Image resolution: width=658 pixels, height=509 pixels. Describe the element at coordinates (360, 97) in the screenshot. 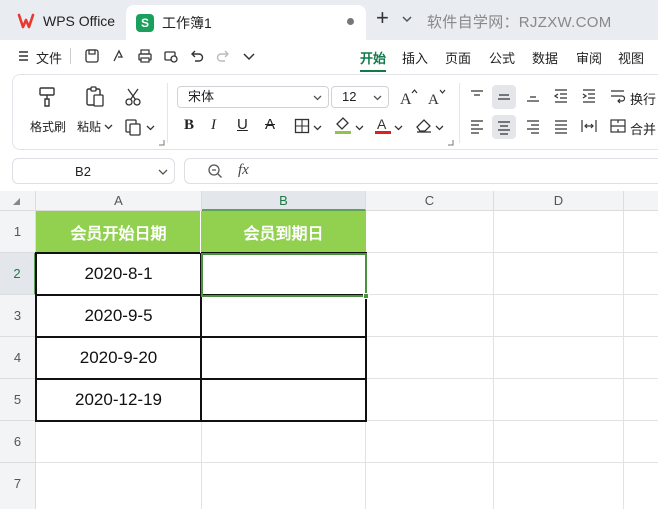

I see `font-size-select: 12` at that location.